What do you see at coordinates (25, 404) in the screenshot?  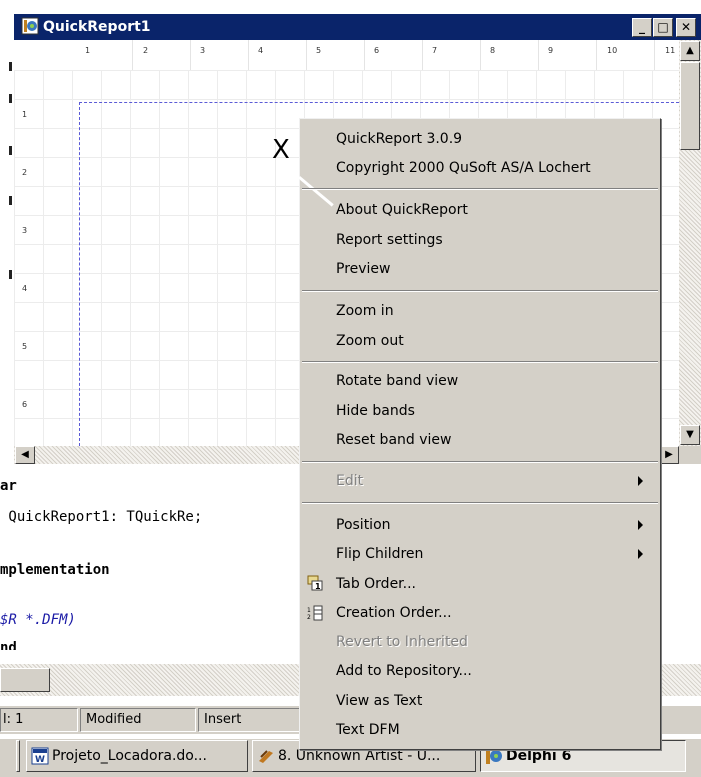 I see `vertical-ruler-label: 6` at bounding box center [25, 404].